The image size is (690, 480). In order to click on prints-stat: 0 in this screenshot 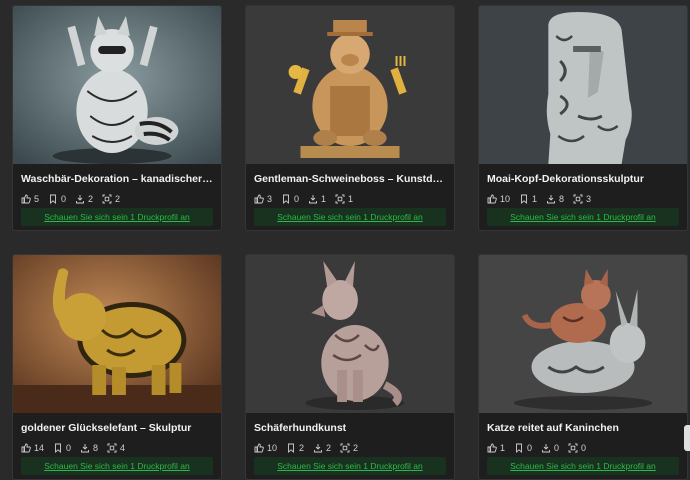, I will do `click(577, 448)`.